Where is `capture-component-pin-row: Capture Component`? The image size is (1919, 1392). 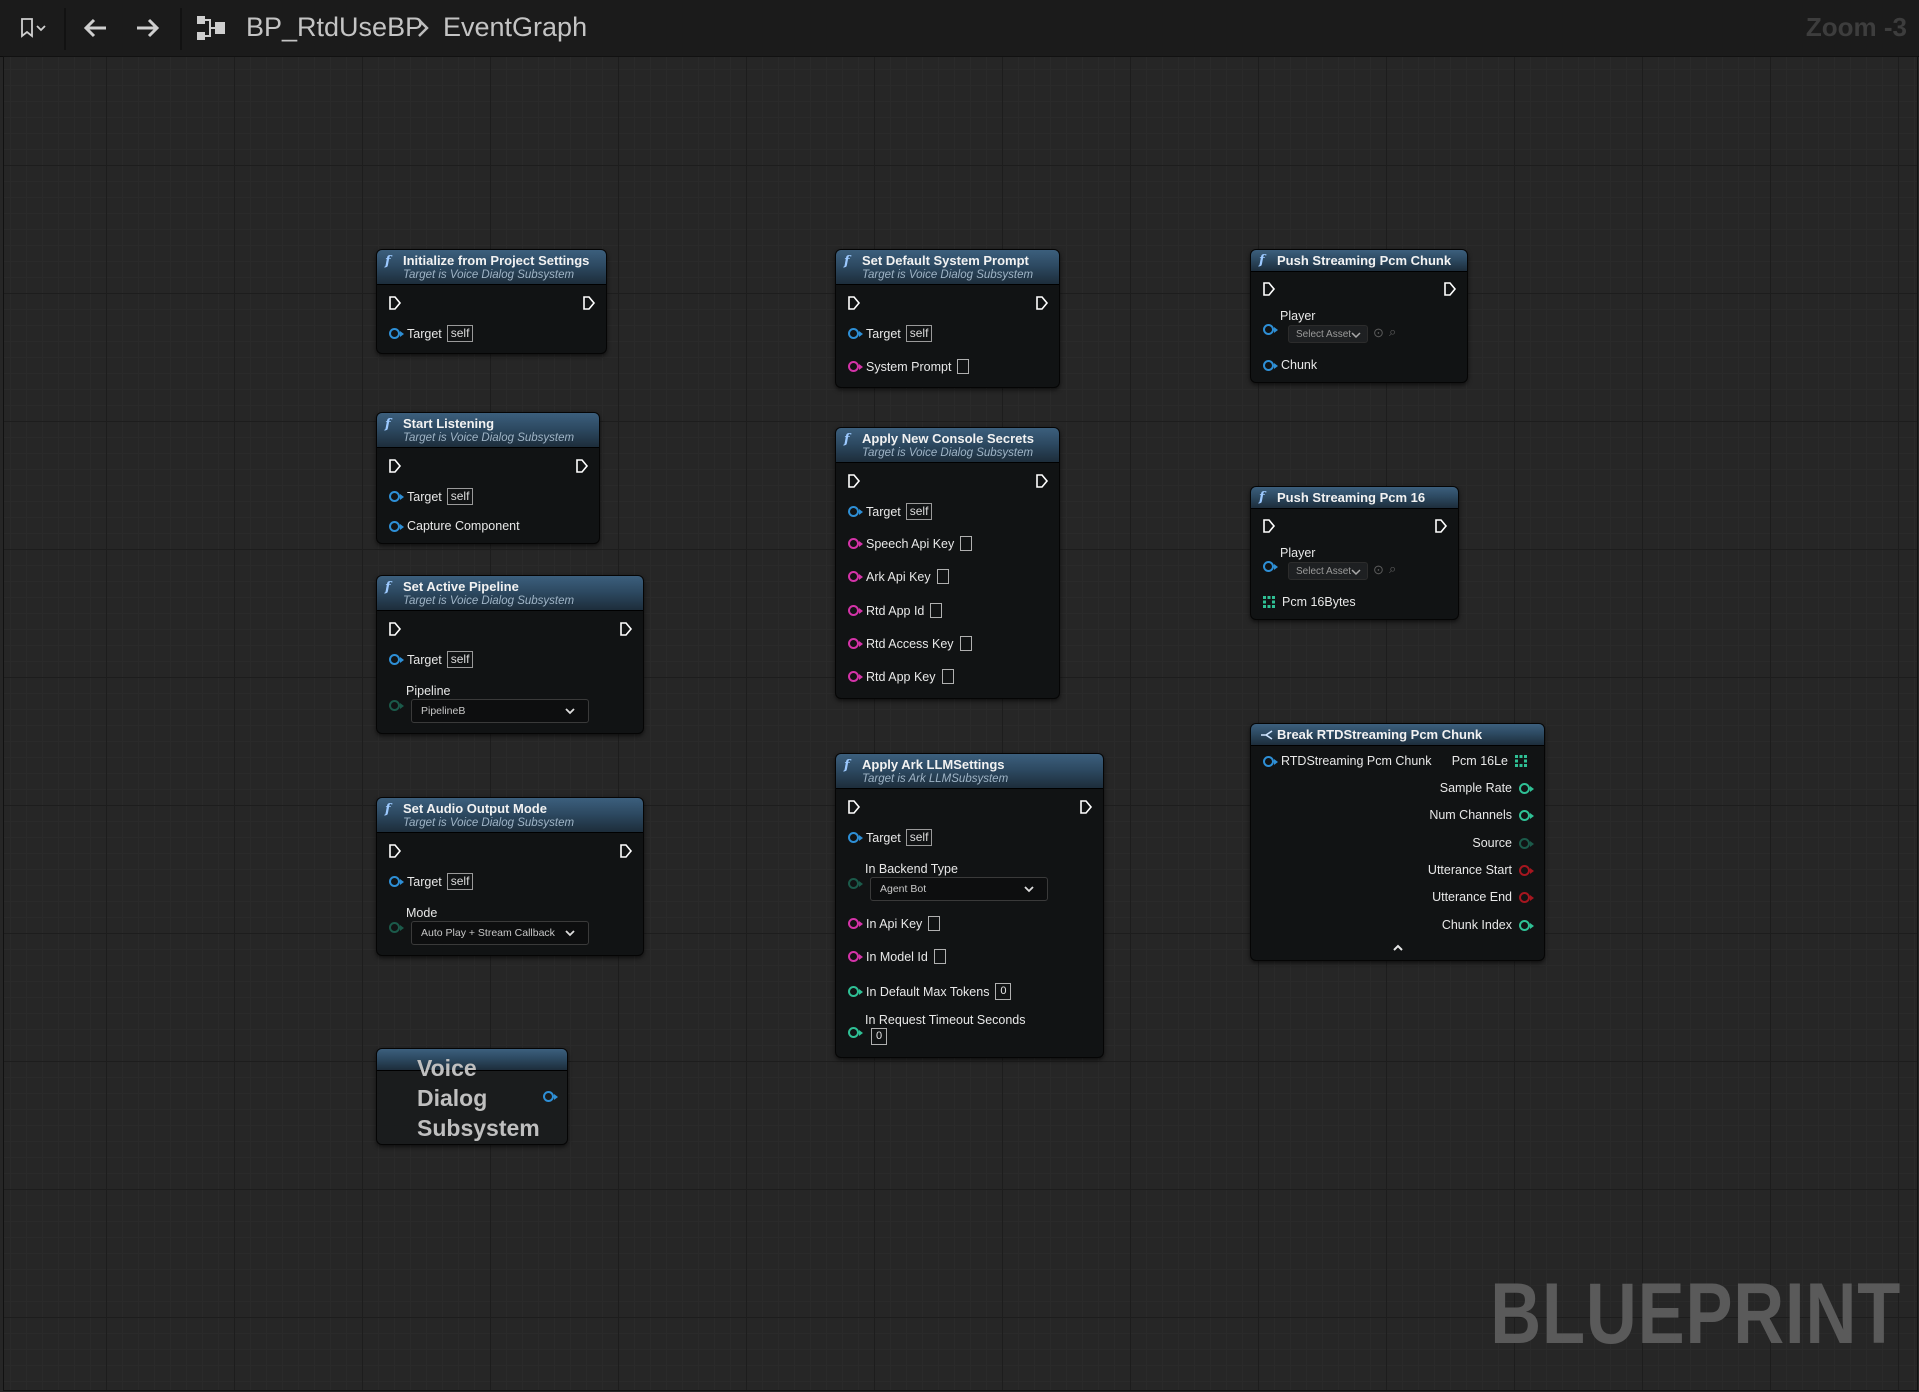 capture-component-pin-row: Capture Component is located at coordinates (454, 526).